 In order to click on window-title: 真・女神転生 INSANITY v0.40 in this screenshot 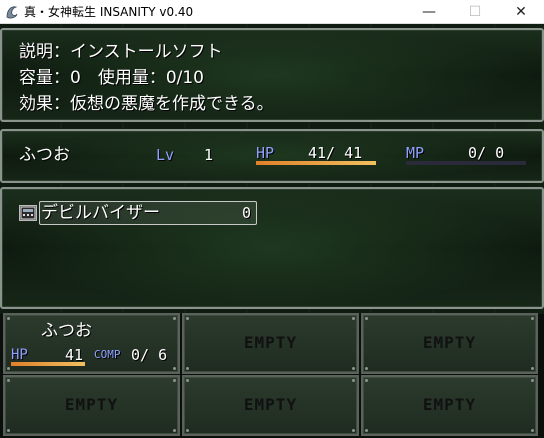, I will do `click(109, 12)`.